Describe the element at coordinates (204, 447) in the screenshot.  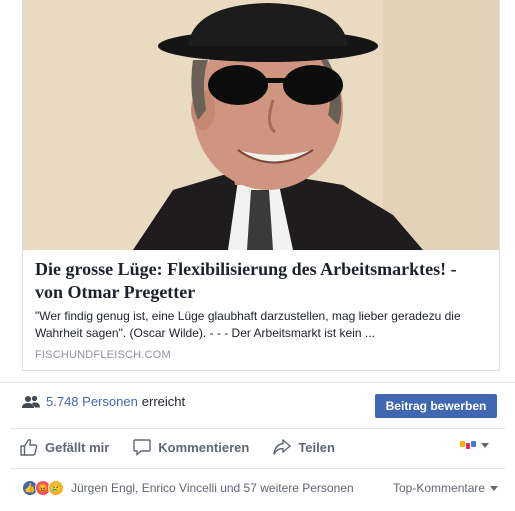
I see `comment-label: Kommentieren` at that location.